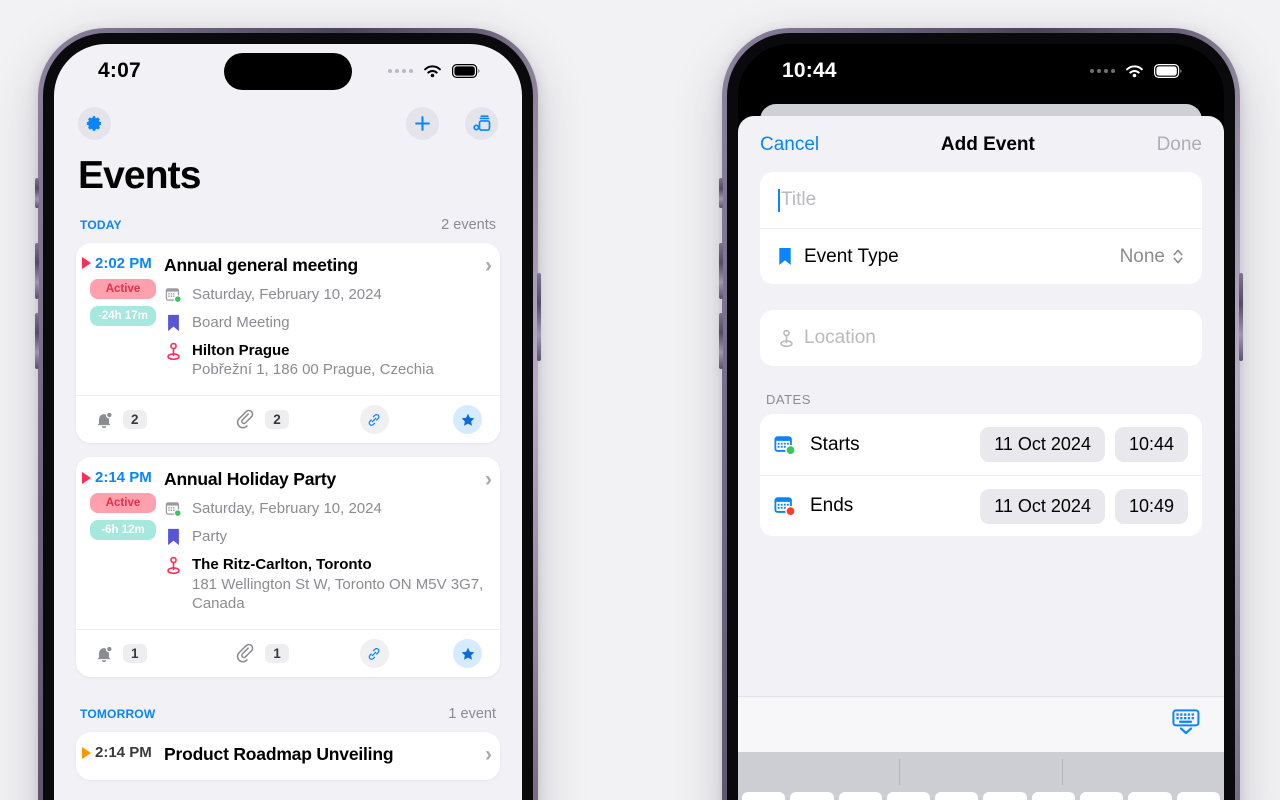 The height and width of the screenshot is (800, 1280). Describe the element at coordinates (981, 338) in the screenshot. I see `location-field-row: Location` at that location.